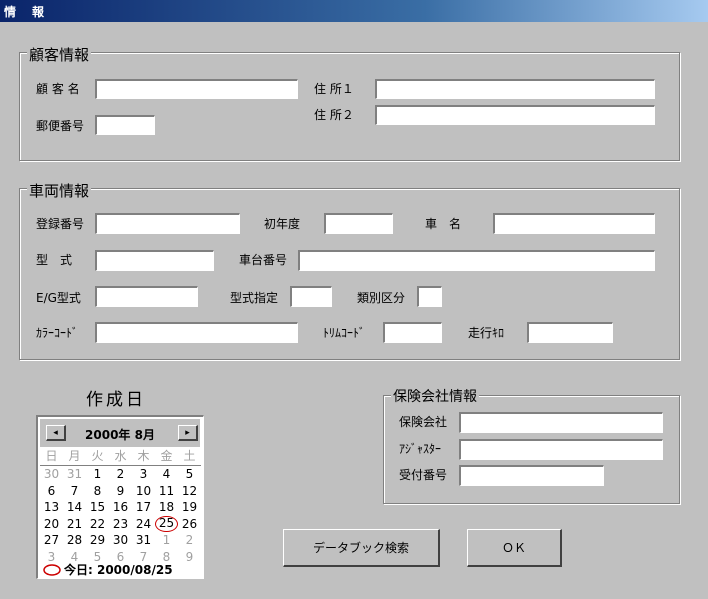 Image resolution: width=708 pixels, height=599 pixels. I want to click on receipt-number-input, so click(531, 475).